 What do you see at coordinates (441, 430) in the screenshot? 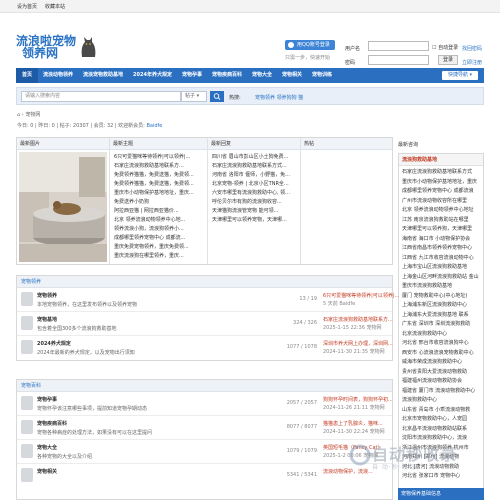
I see `list-item: 北京昌平流浪动物救助站联系` at bounding box center [441, 430].